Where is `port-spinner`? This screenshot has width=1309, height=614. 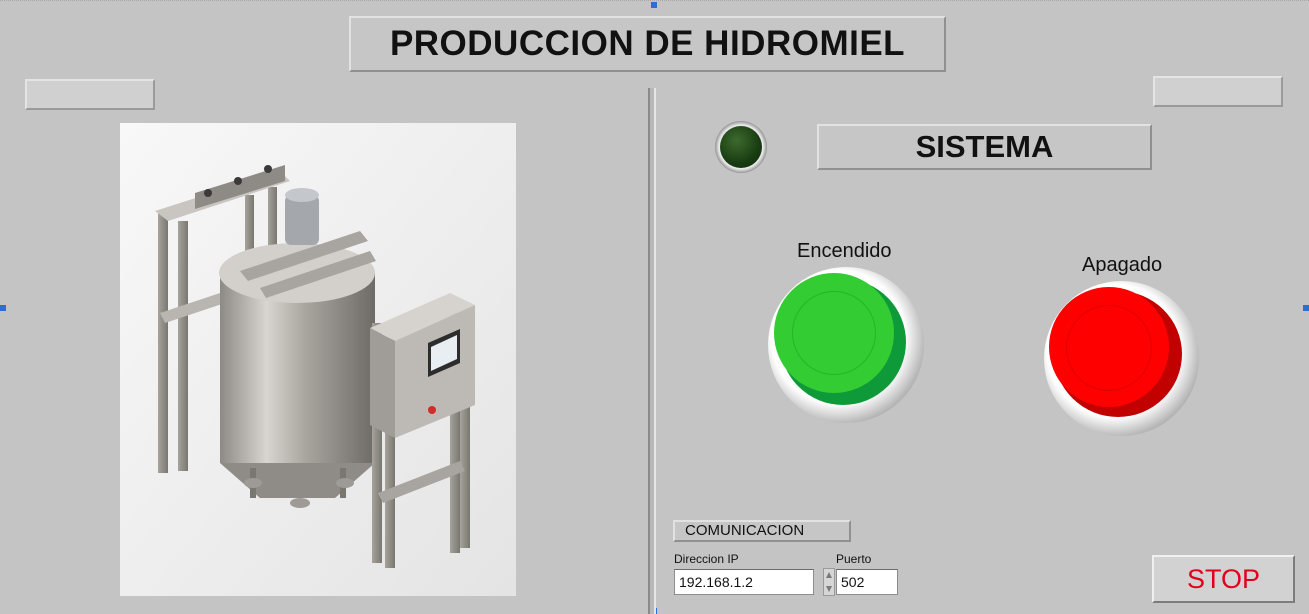
port-spinner is located at coordinates (829, 582).